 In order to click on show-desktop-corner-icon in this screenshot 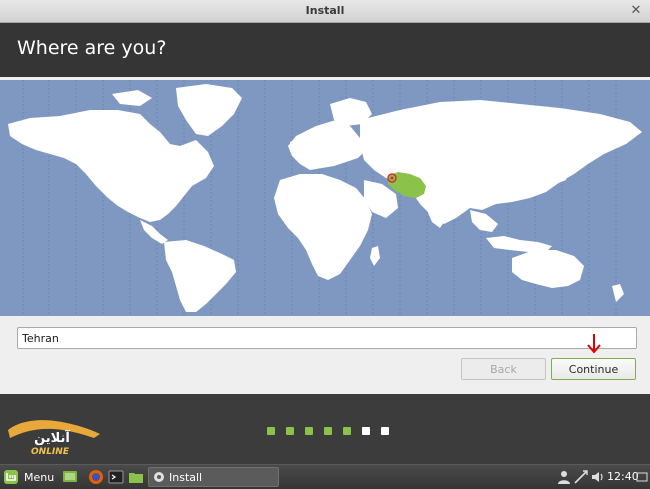, I will do `click(642, 477)`.